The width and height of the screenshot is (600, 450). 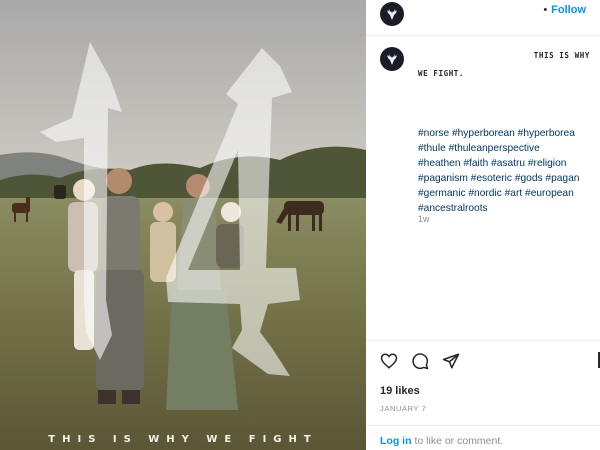 I want to click on like-button, so click(x=389, y=361).